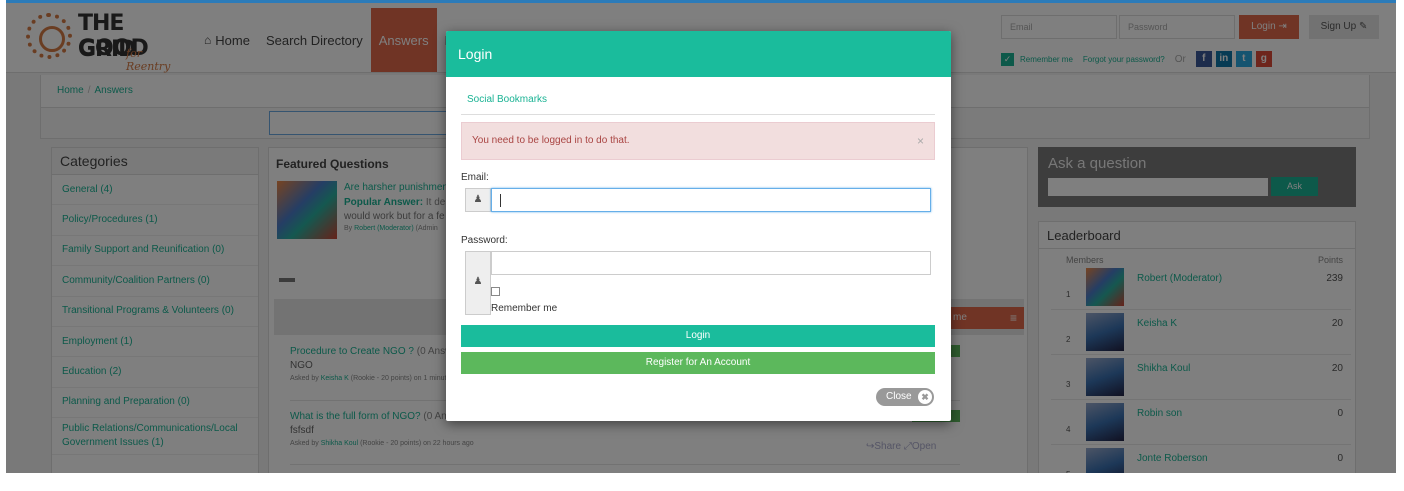 The width and height of the screenshot is (1404, 491). Describe the element at coordinates (484, 240) in the screenshot. I see `password-label: Password:` at that location.